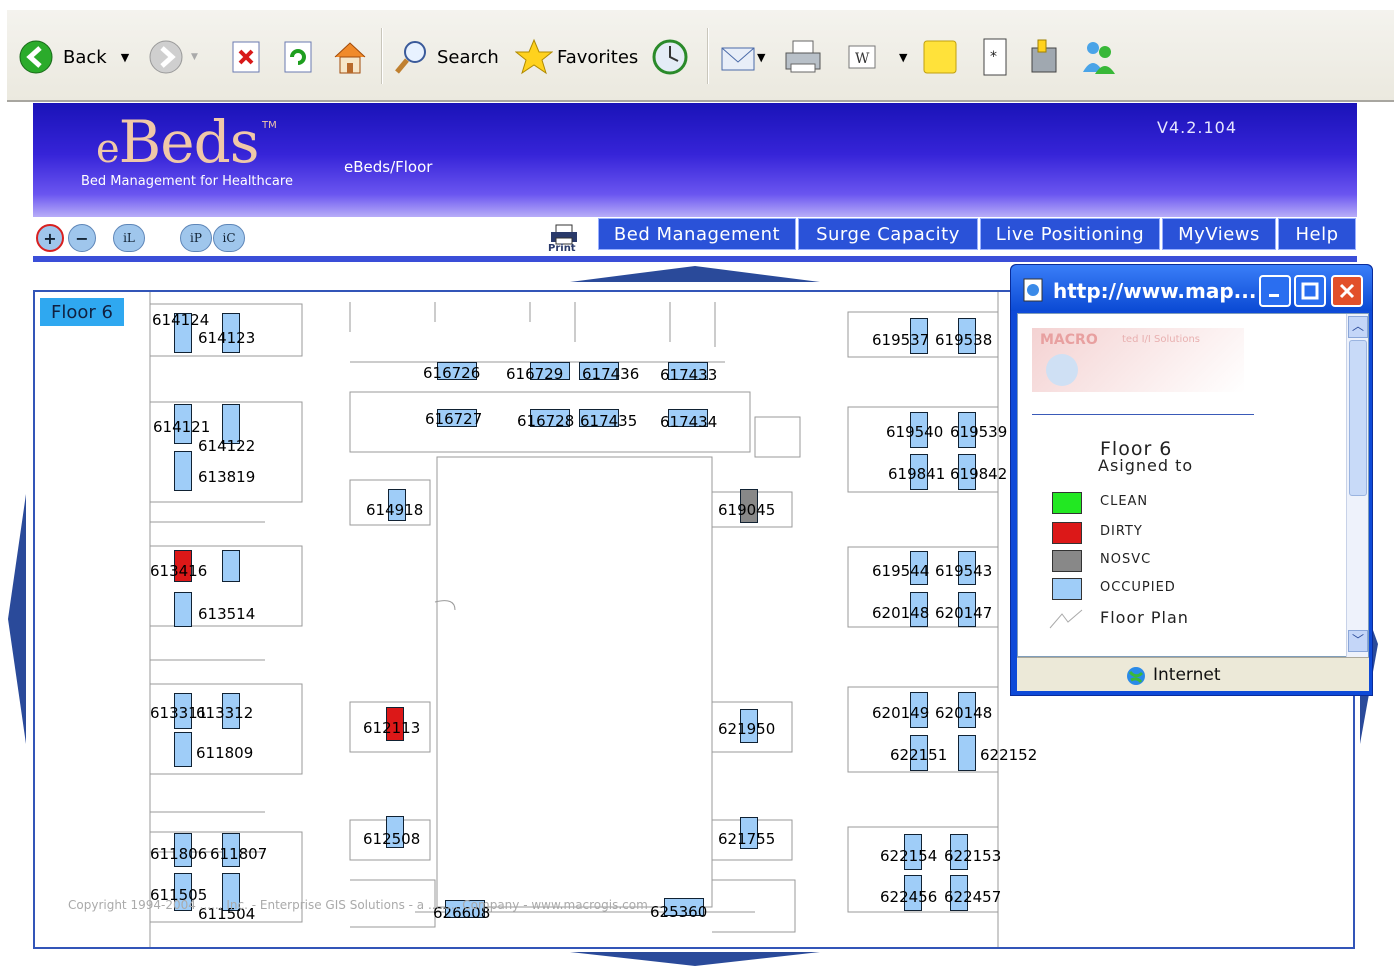 This screenshot has height=967, width=1397. I want to click on nav-bed-management: Bed Management, so click(697, 234).